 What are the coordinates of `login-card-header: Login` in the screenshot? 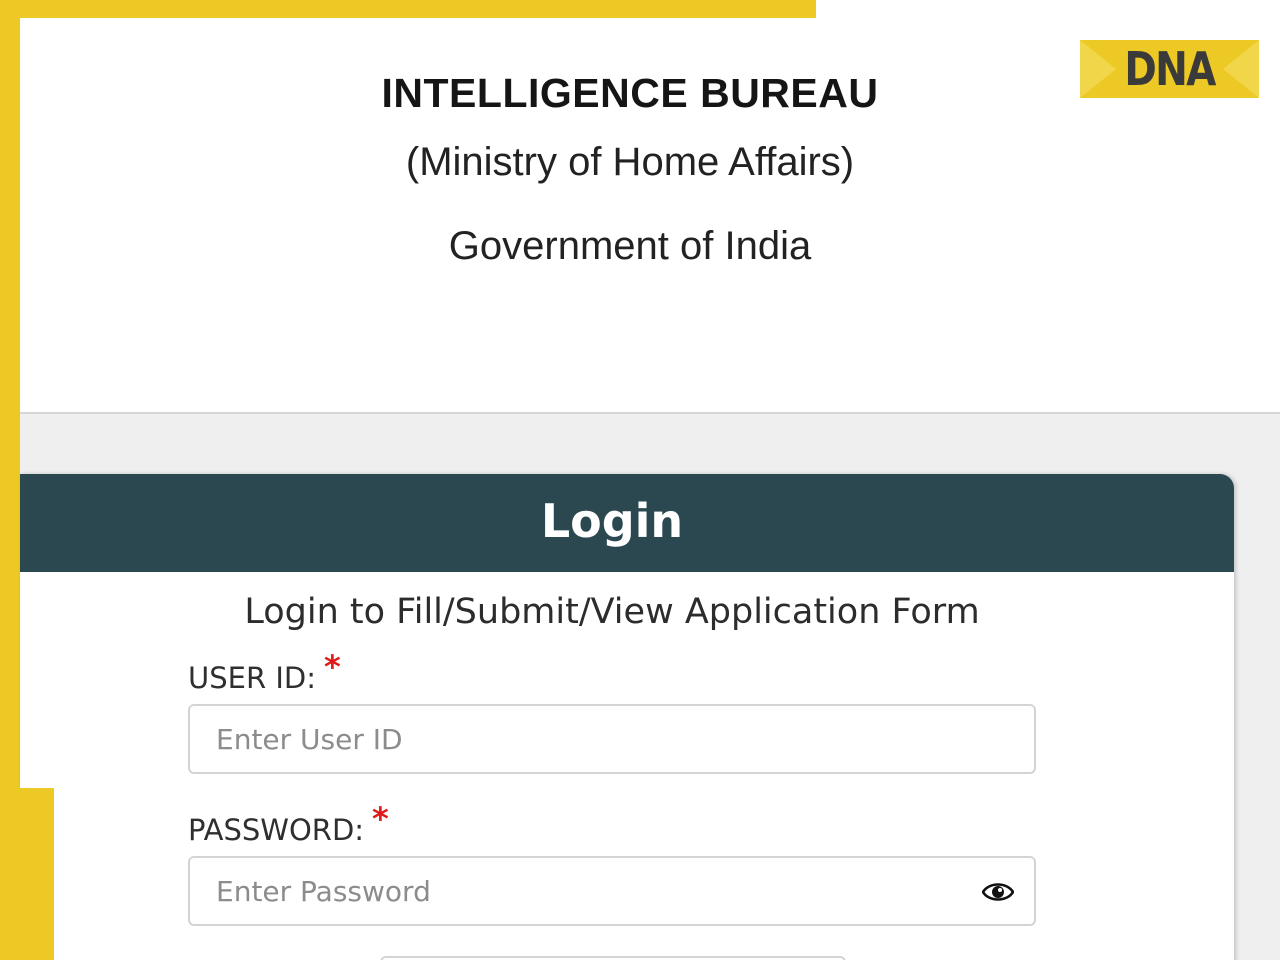 It's located at (627, 523).